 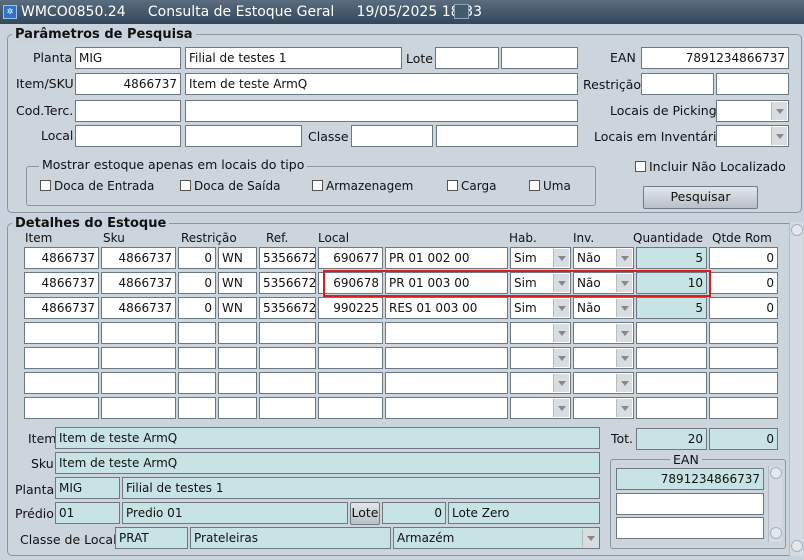 I want to click on cell-local: 690677, so click(x=350, y=258).